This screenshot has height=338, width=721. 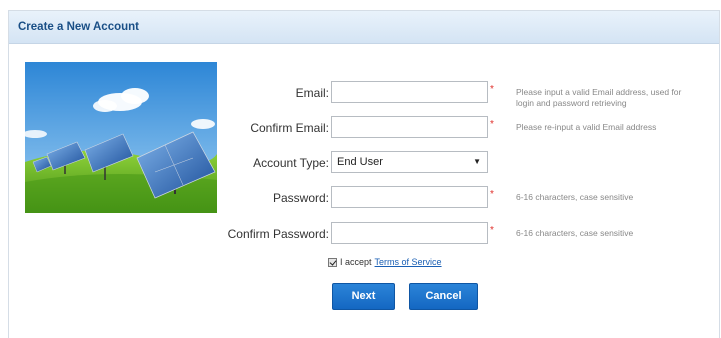 I want to click on password-required-marker: *, so click(x=492, y=194).